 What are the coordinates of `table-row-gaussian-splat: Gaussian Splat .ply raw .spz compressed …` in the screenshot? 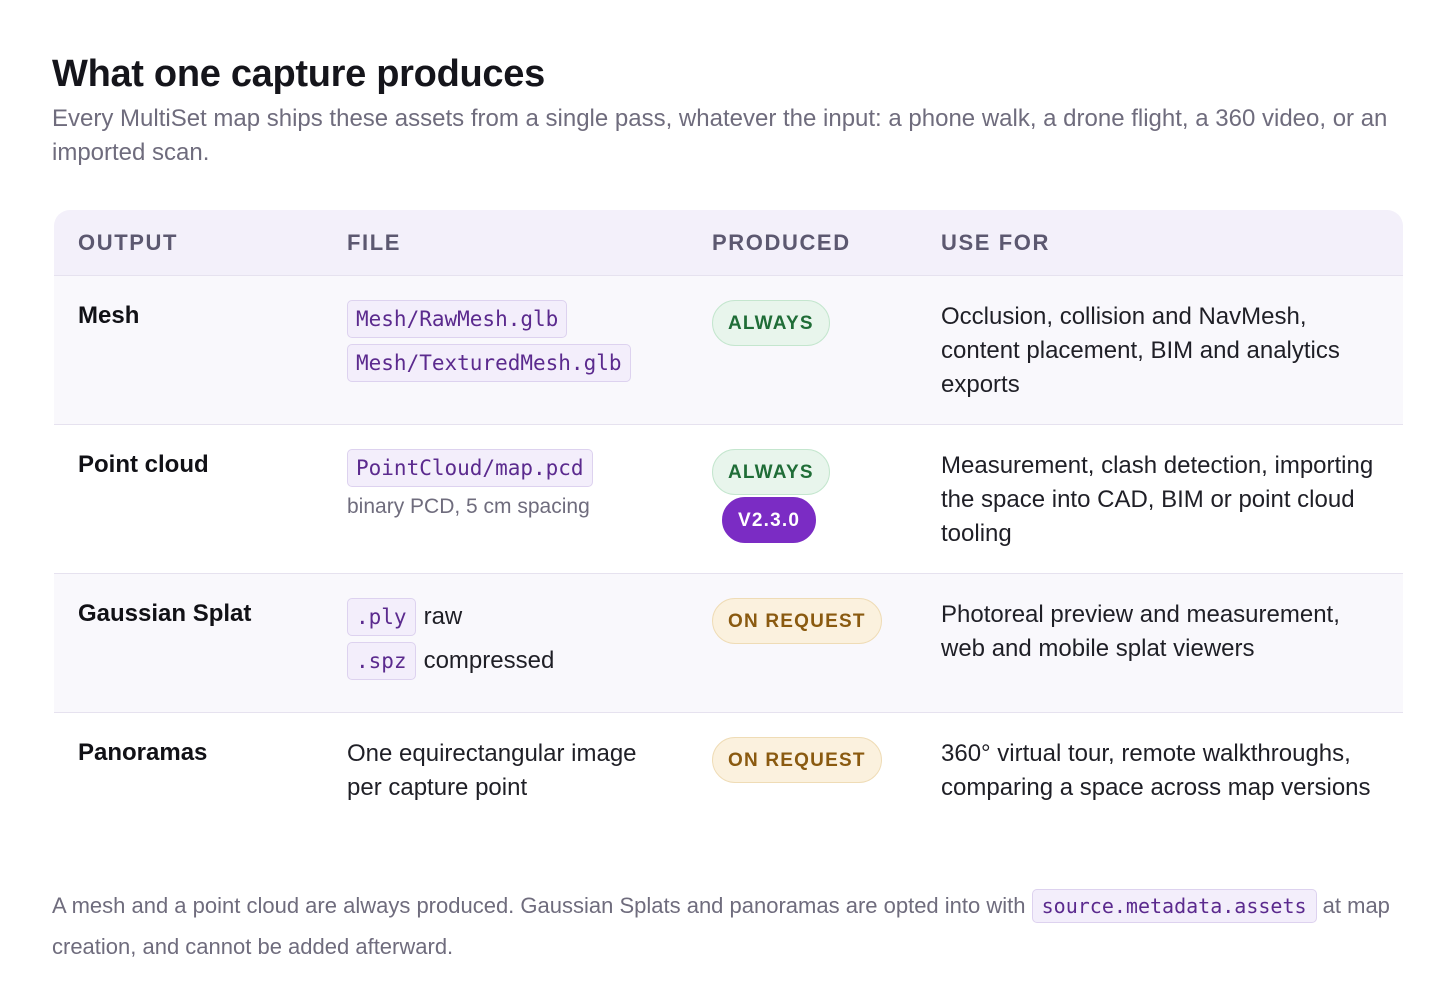 It's located at (728, 643).